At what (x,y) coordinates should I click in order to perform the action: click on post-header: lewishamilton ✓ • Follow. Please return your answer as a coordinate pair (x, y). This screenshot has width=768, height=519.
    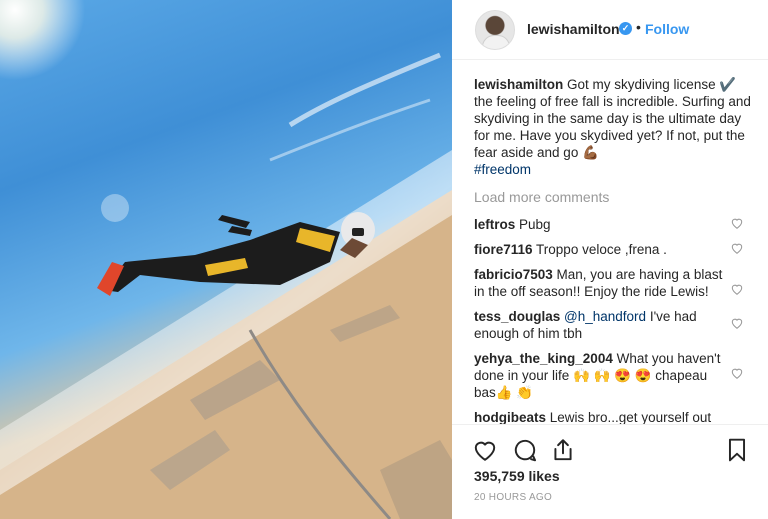
    Looking at the image, I should click on (610, 30).